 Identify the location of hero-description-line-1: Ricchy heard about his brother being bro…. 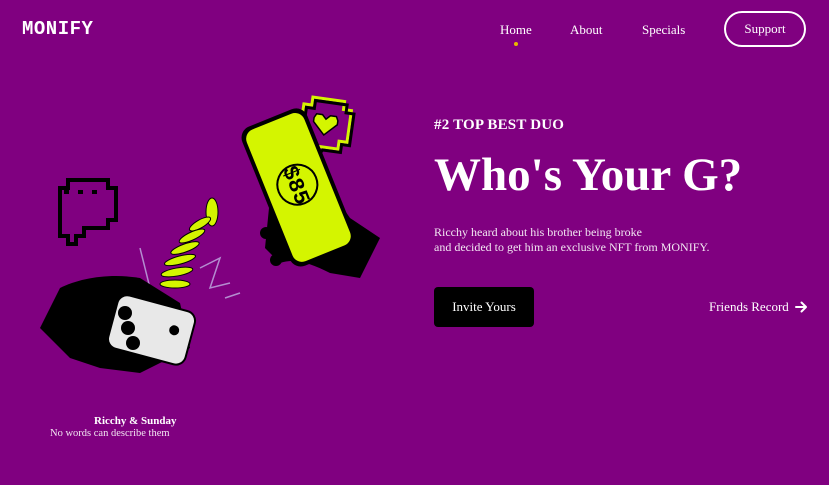
(538, 232).